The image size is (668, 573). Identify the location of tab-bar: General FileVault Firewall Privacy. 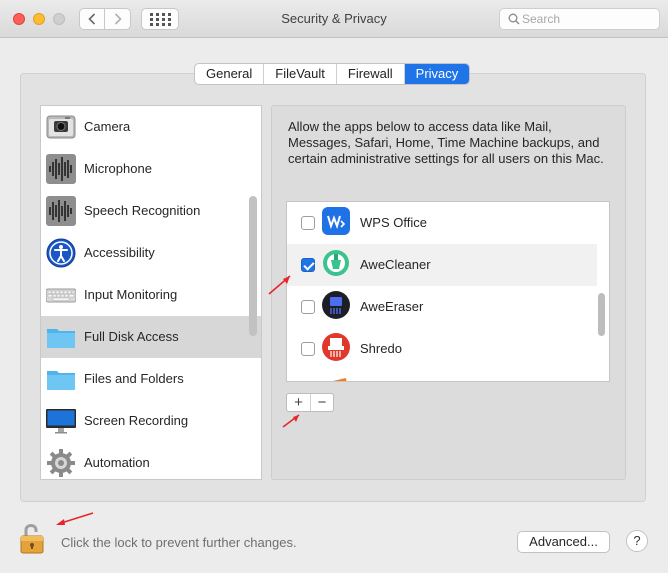
(332, 74).